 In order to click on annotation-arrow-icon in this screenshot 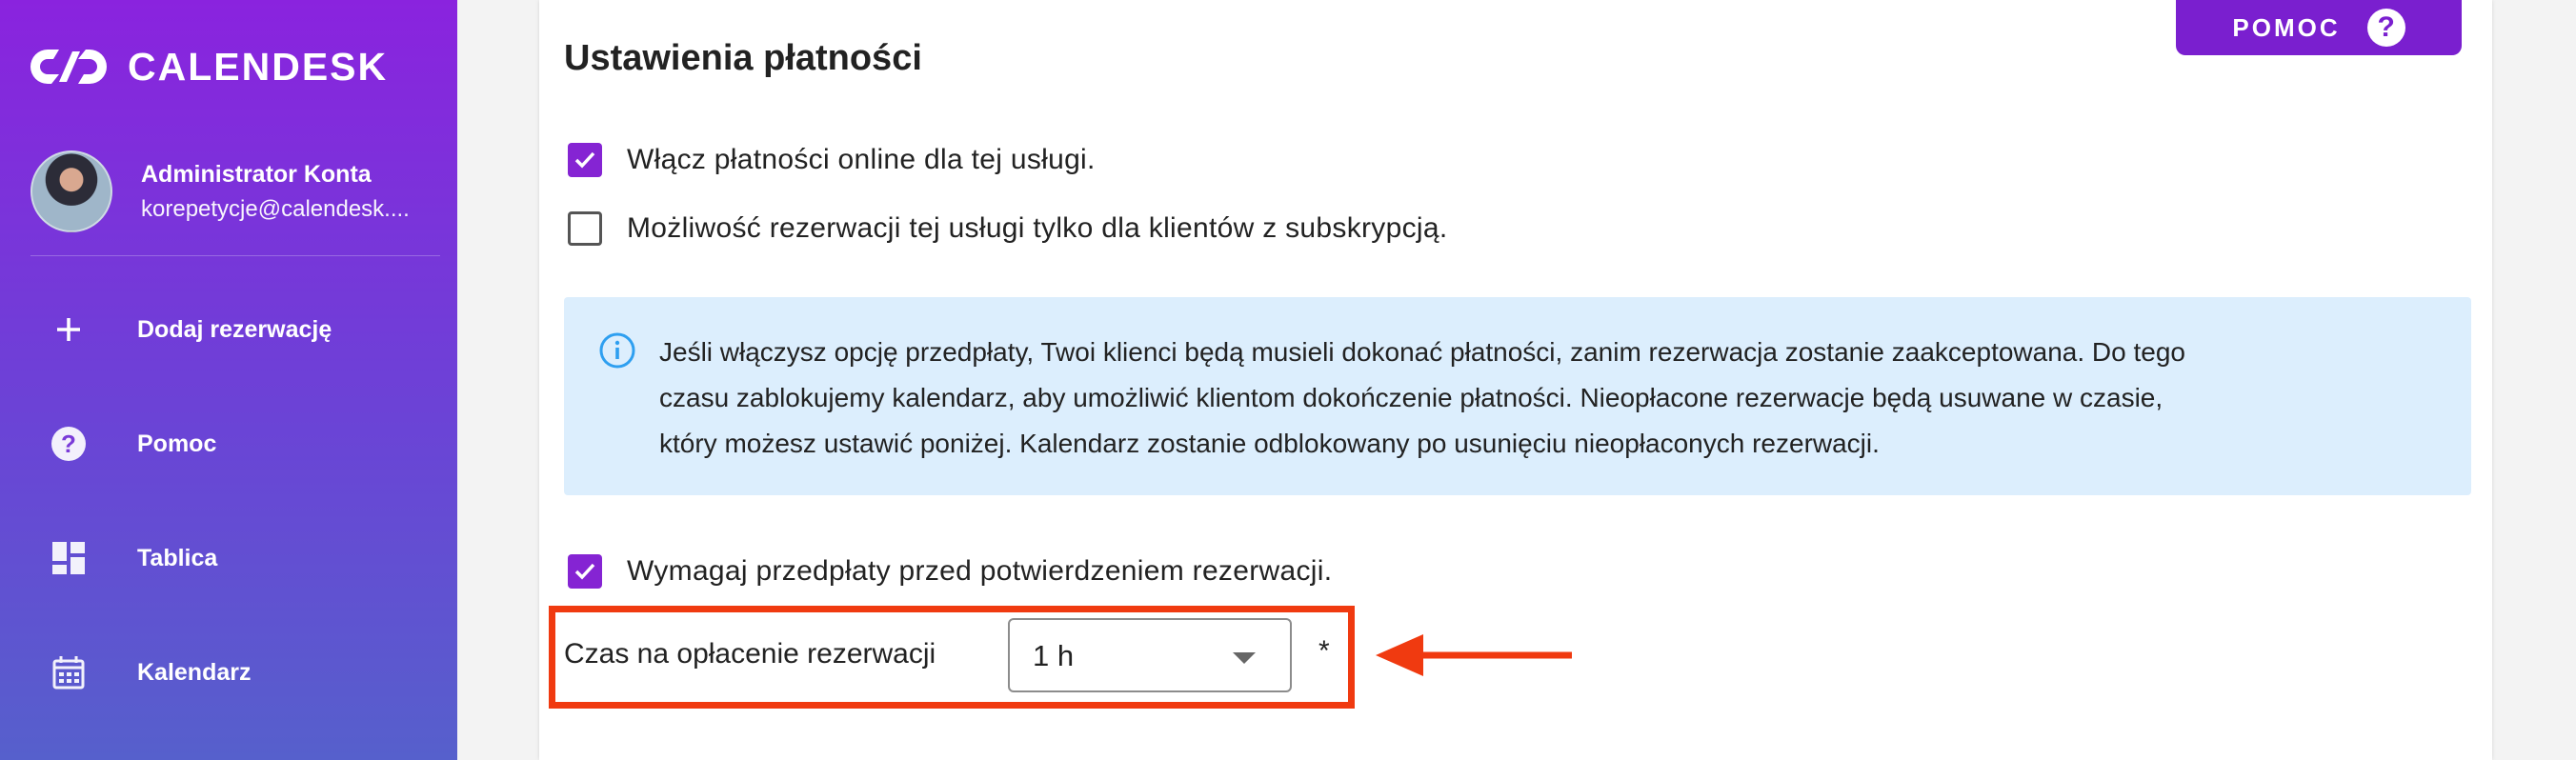, I will do `click(1474, 655)`.